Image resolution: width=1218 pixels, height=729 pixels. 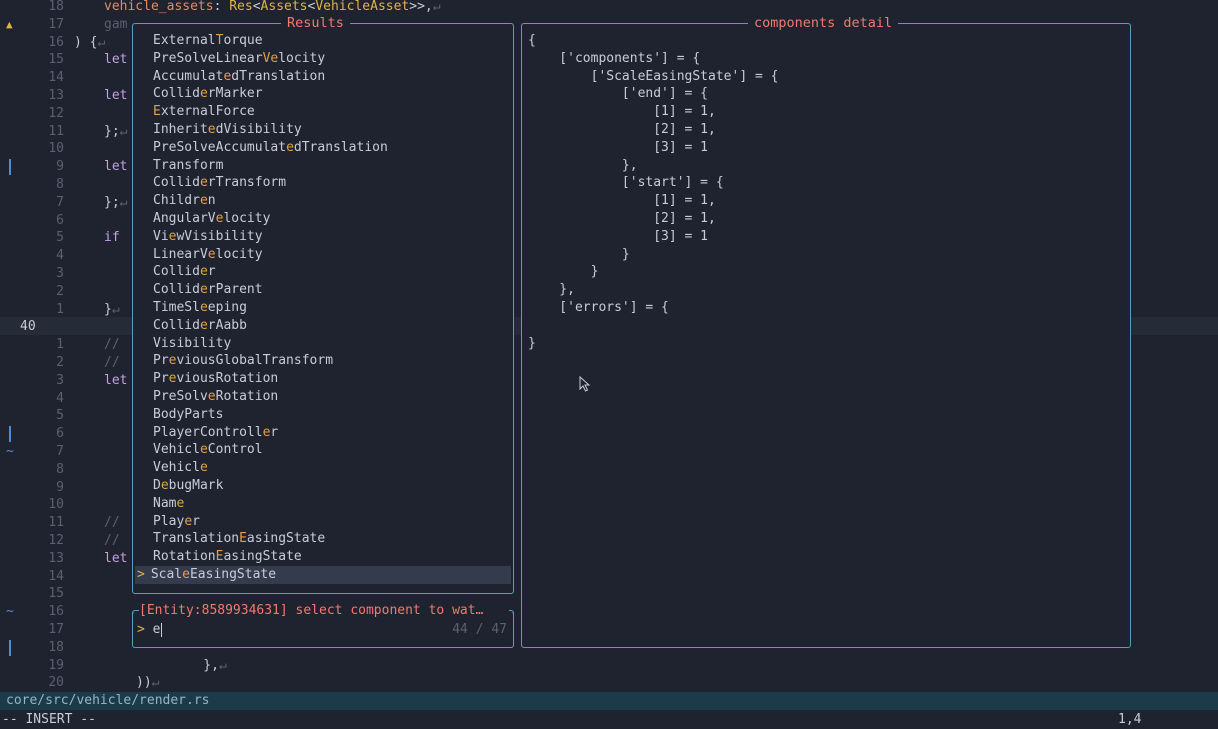 I want to click on warning-sign-icon: ▲, so click(x=9, y=24).